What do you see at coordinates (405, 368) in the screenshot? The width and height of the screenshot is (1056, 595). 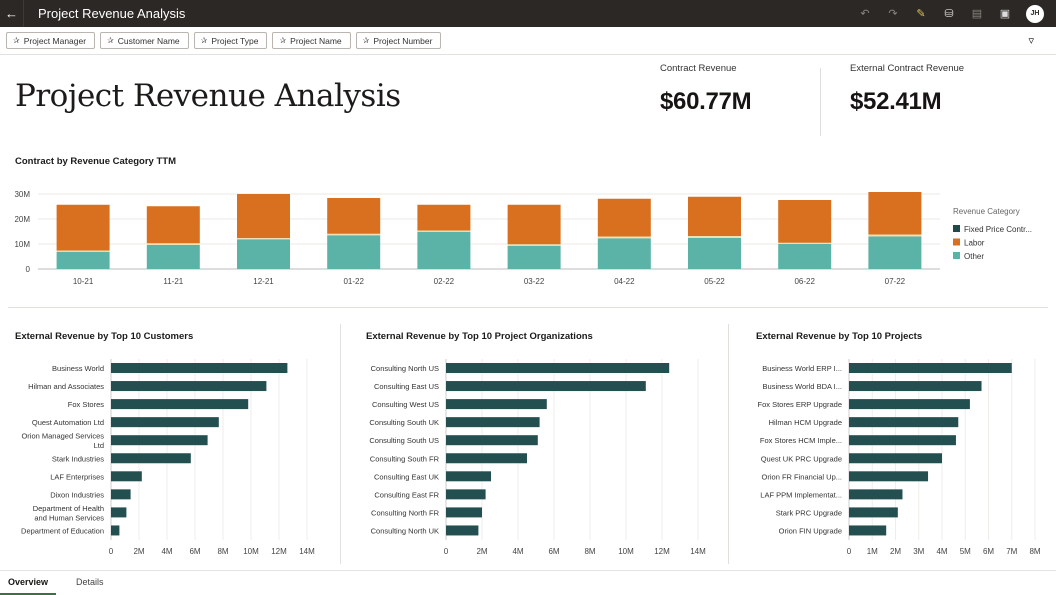 I see `category-label: Consulting North US` at bounding box center [405, 368].